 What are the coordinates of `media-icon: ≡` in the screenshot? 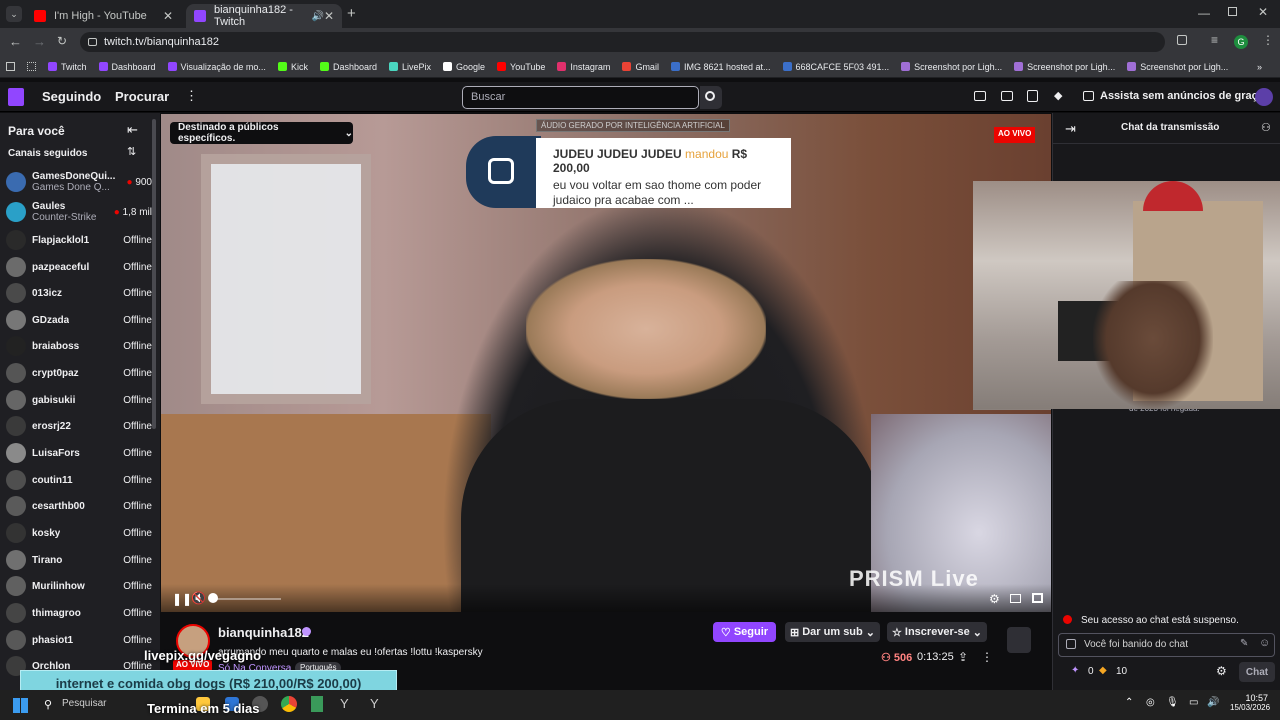 It's located at (1214, 40).